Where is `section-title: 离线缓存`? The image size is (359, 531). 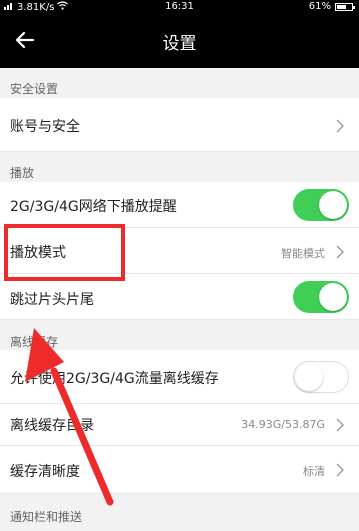 section-title: 离线缓存 is located at coordinates (34, 342).